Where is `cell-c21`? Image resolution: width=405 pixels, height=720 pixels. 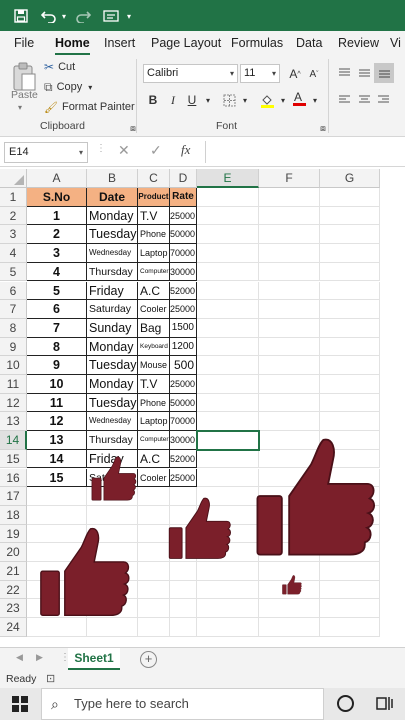 cell-c21 is located at coordinates (154, 571).